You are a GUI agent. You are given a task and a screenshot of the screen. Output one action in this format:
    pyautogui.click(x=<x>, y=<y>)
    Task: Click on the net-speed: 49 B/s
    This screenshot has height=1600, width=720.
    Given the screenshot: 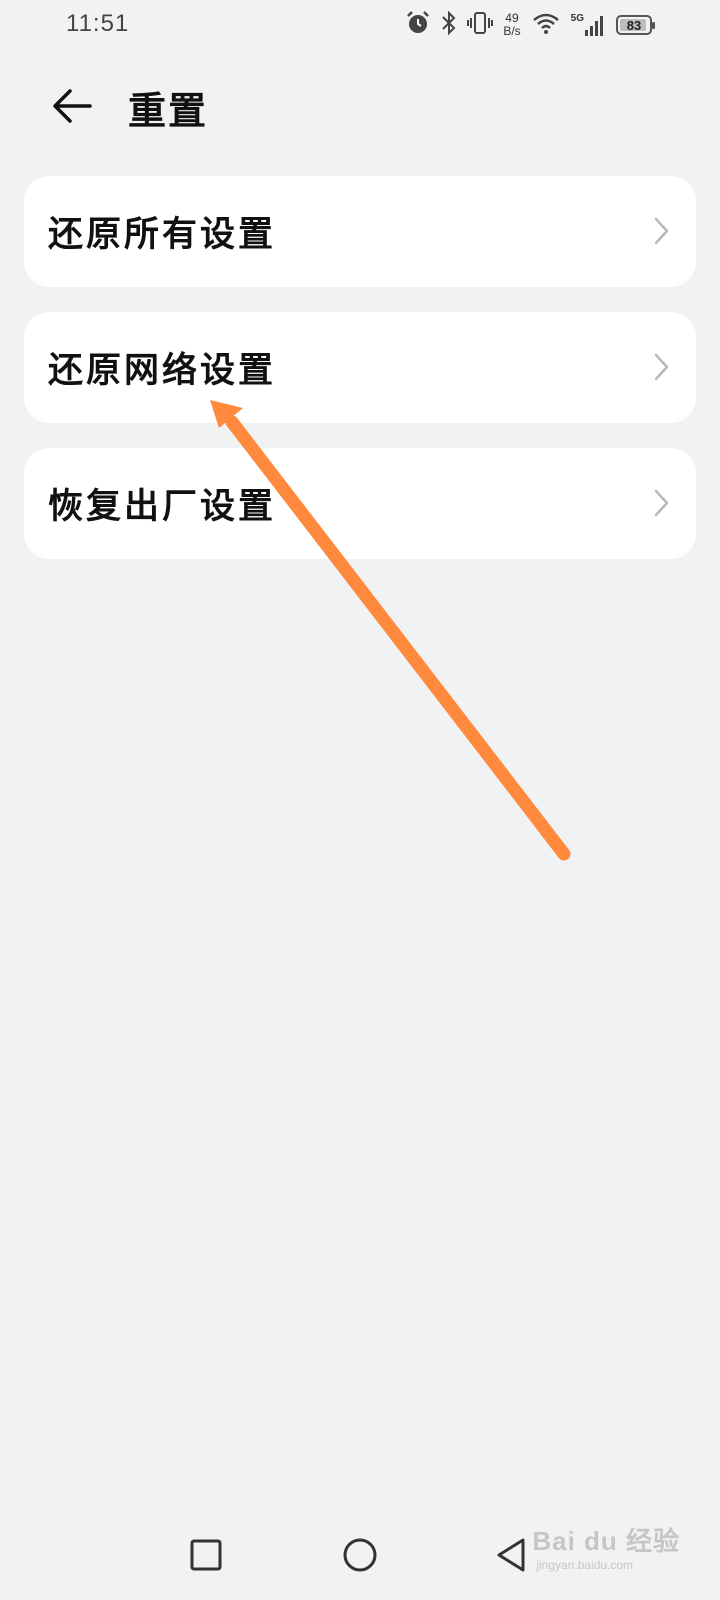 What is the action you would take?
    pyautogui.click(x=511, y=25)
    